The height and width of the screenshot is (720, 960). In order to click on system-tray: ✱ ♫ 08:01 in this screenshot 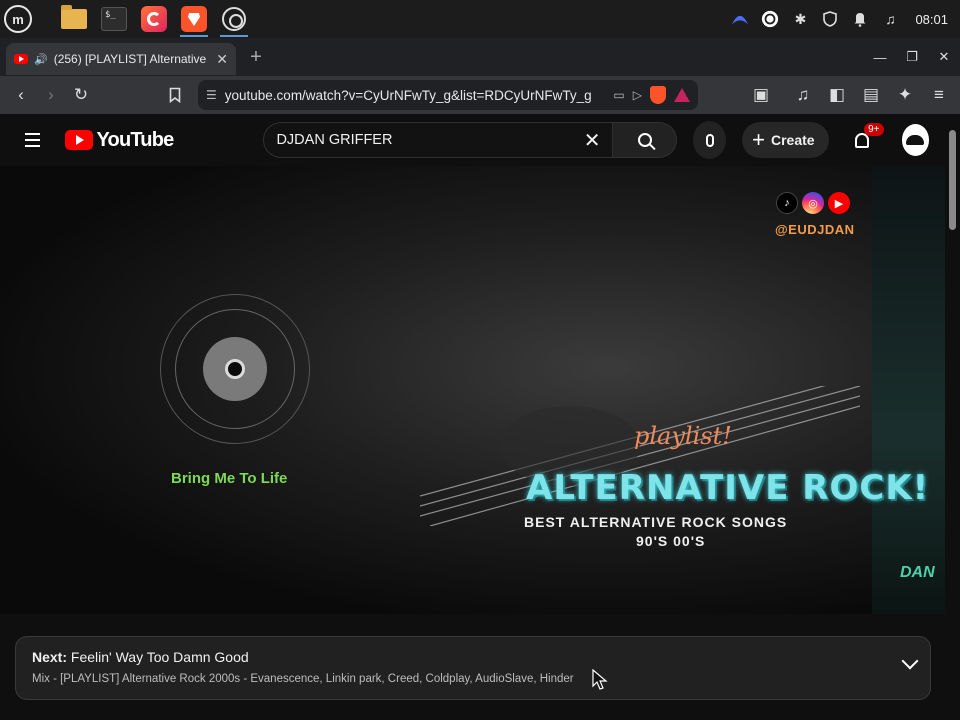, I will do `click(845, 19)`.